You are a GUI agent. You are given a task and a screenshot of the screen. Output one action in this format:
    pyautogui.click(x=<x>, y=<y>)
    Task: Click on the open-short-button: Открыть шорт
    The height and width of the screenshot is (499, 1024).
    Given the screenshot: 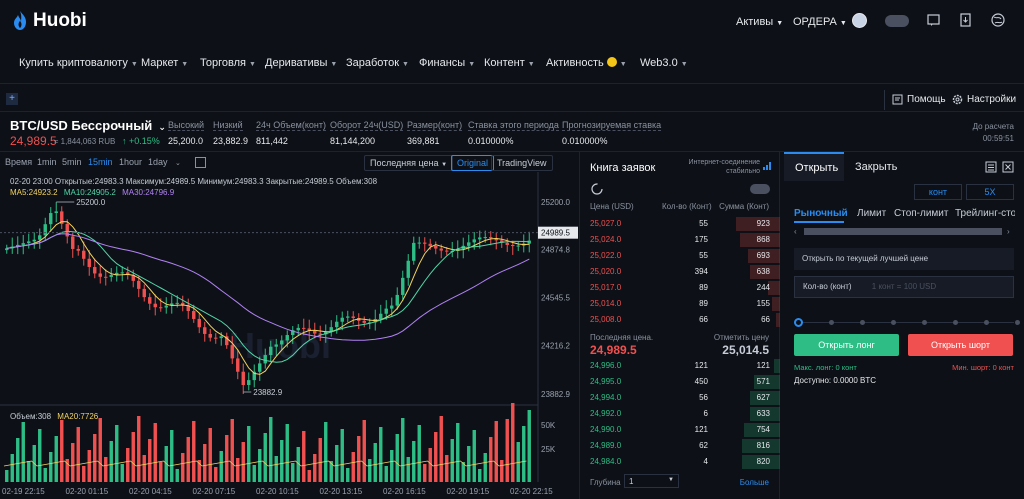 What is the action you would take?
    pyautogui.click(x=960, y=345)
    